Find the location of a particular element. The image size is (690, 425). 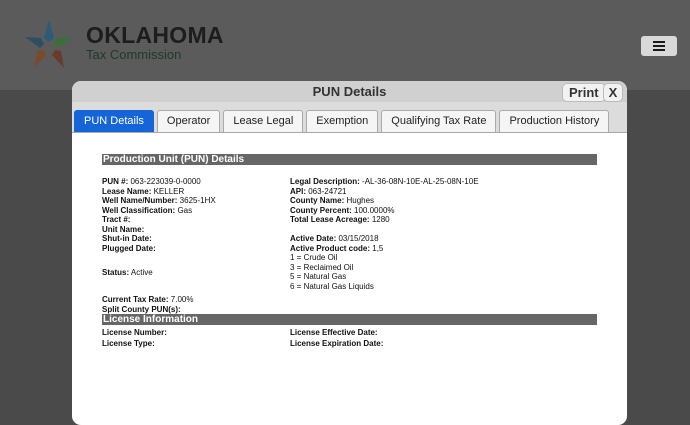

print-button: Print is located at coordinates (584, 92).